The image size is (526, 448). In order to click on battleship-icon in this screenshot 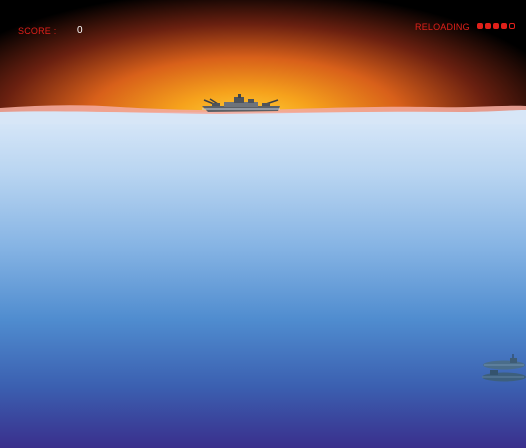, I will do `click(241, 103)`.